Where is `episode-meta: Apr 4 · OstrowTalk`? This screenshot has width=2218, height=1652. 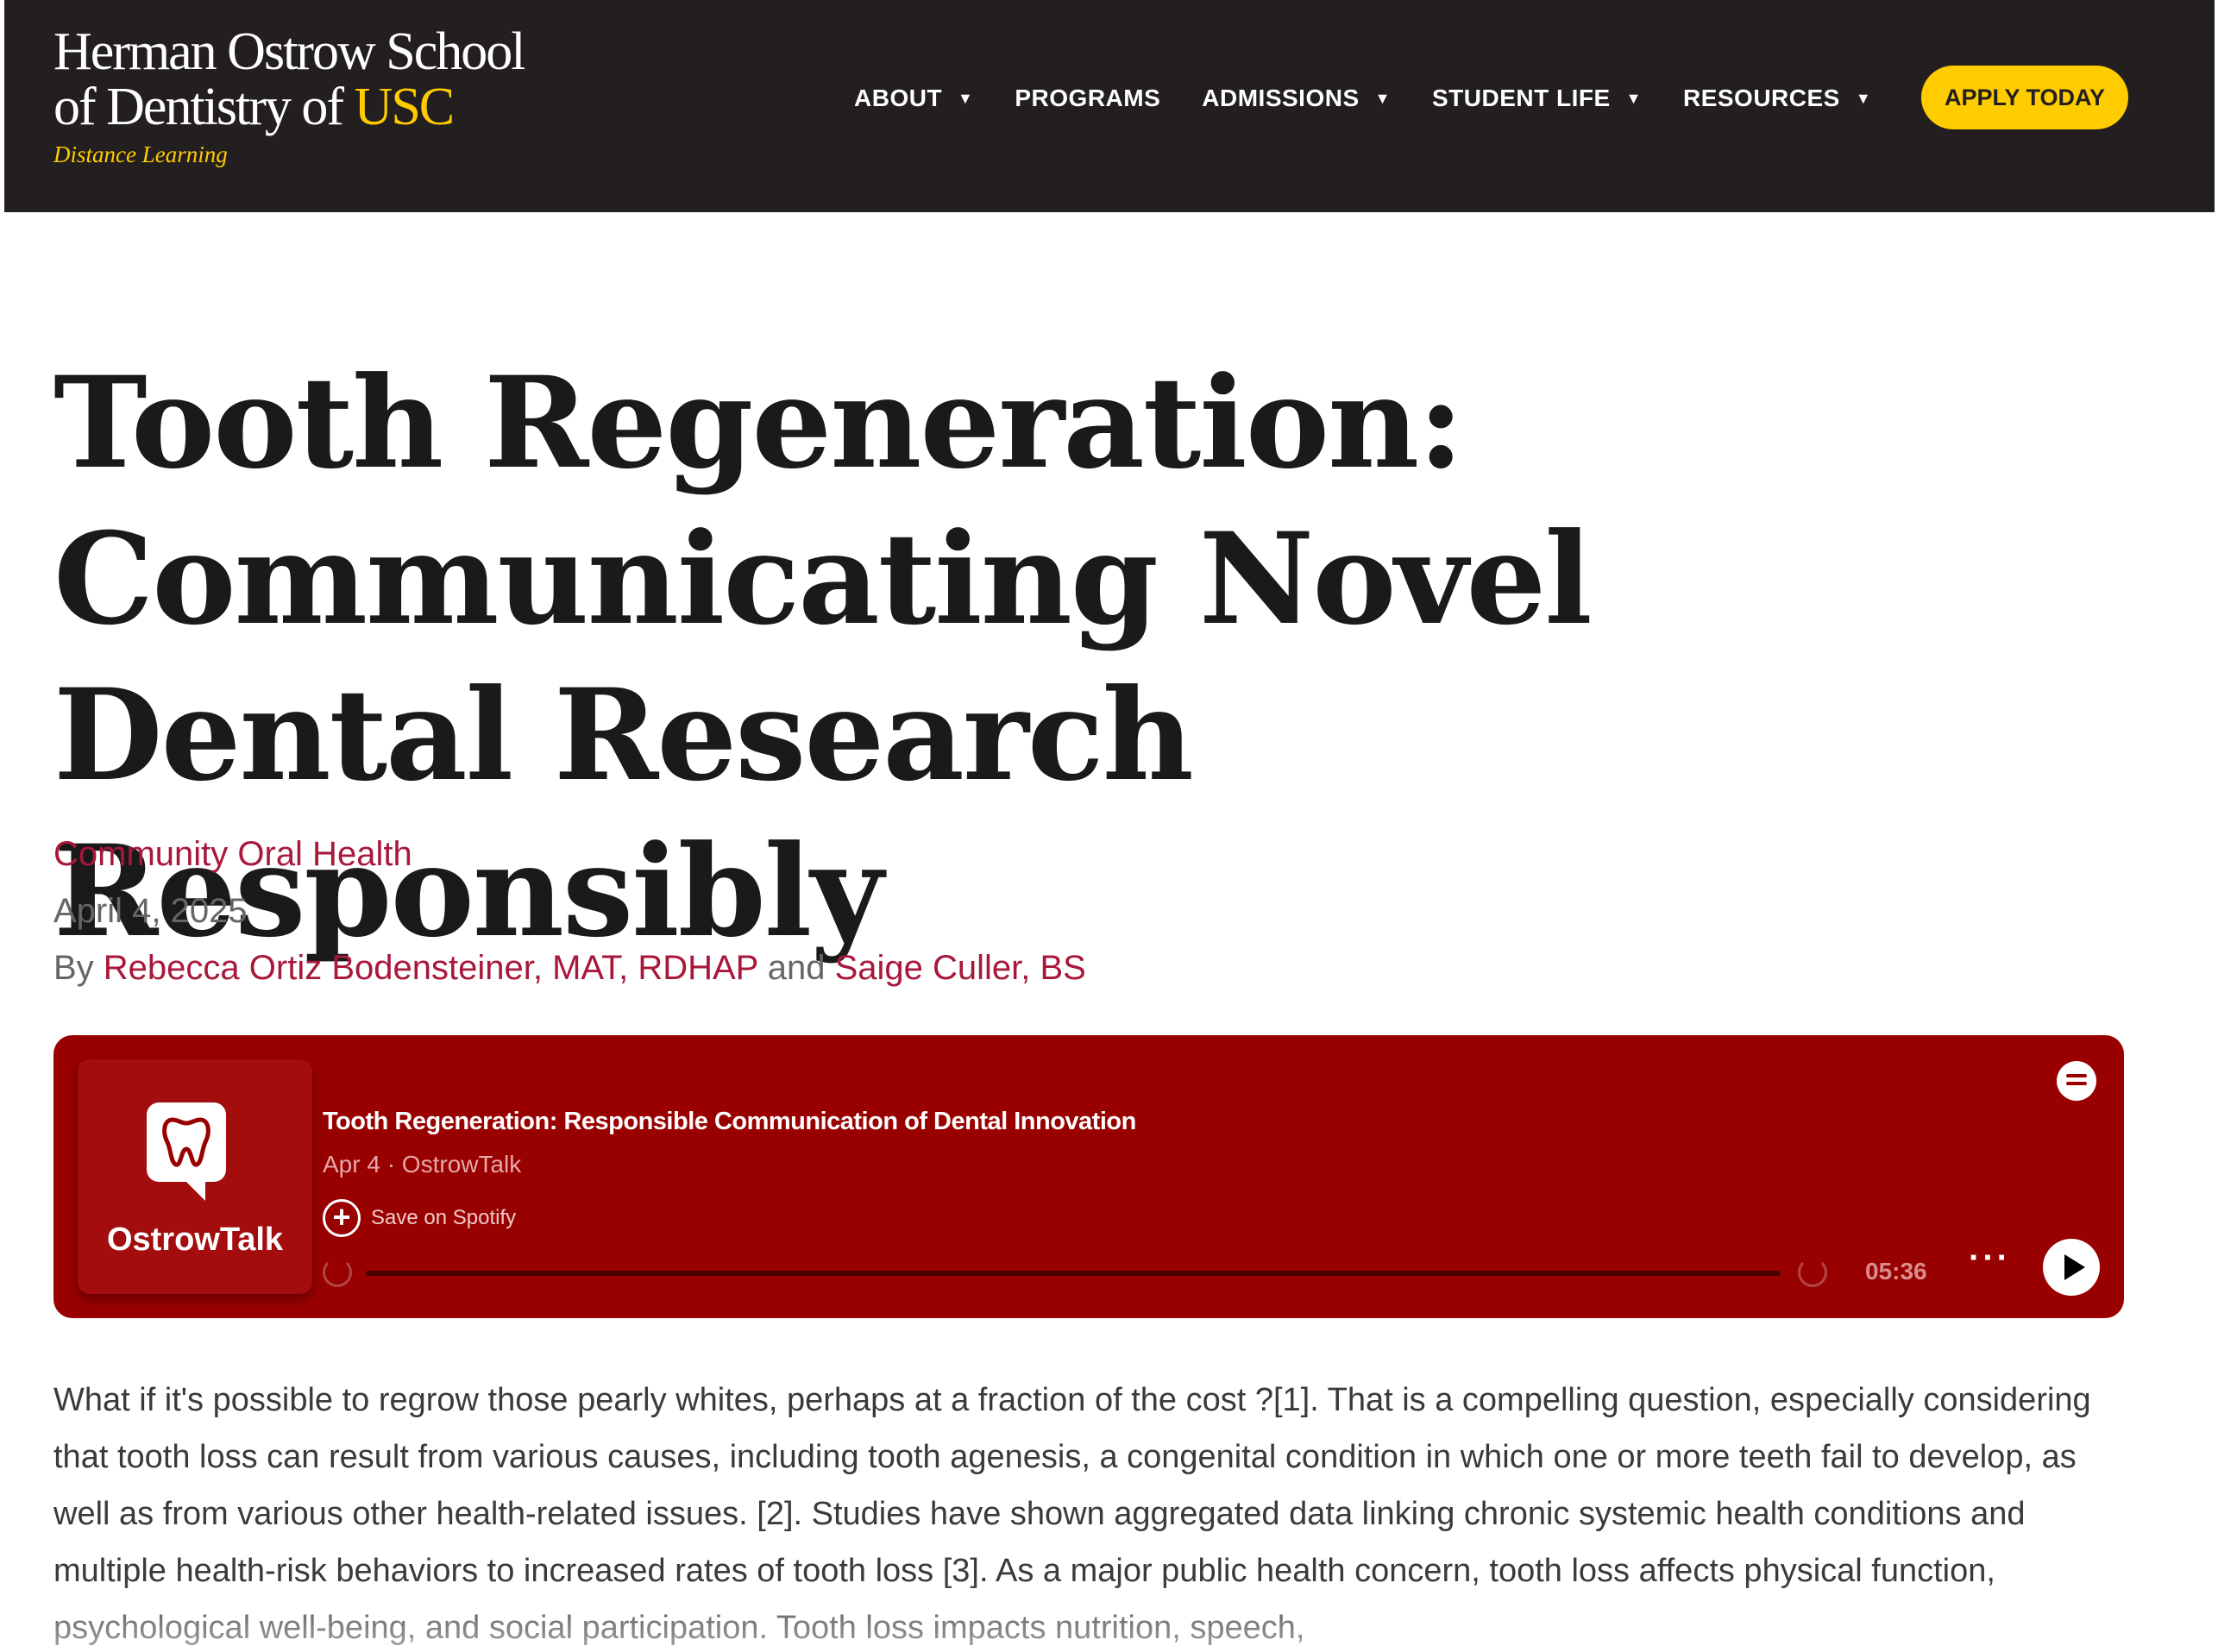
episode-meta: Apr 4 · OstrowTalk is located at coordinates (422, 1164).